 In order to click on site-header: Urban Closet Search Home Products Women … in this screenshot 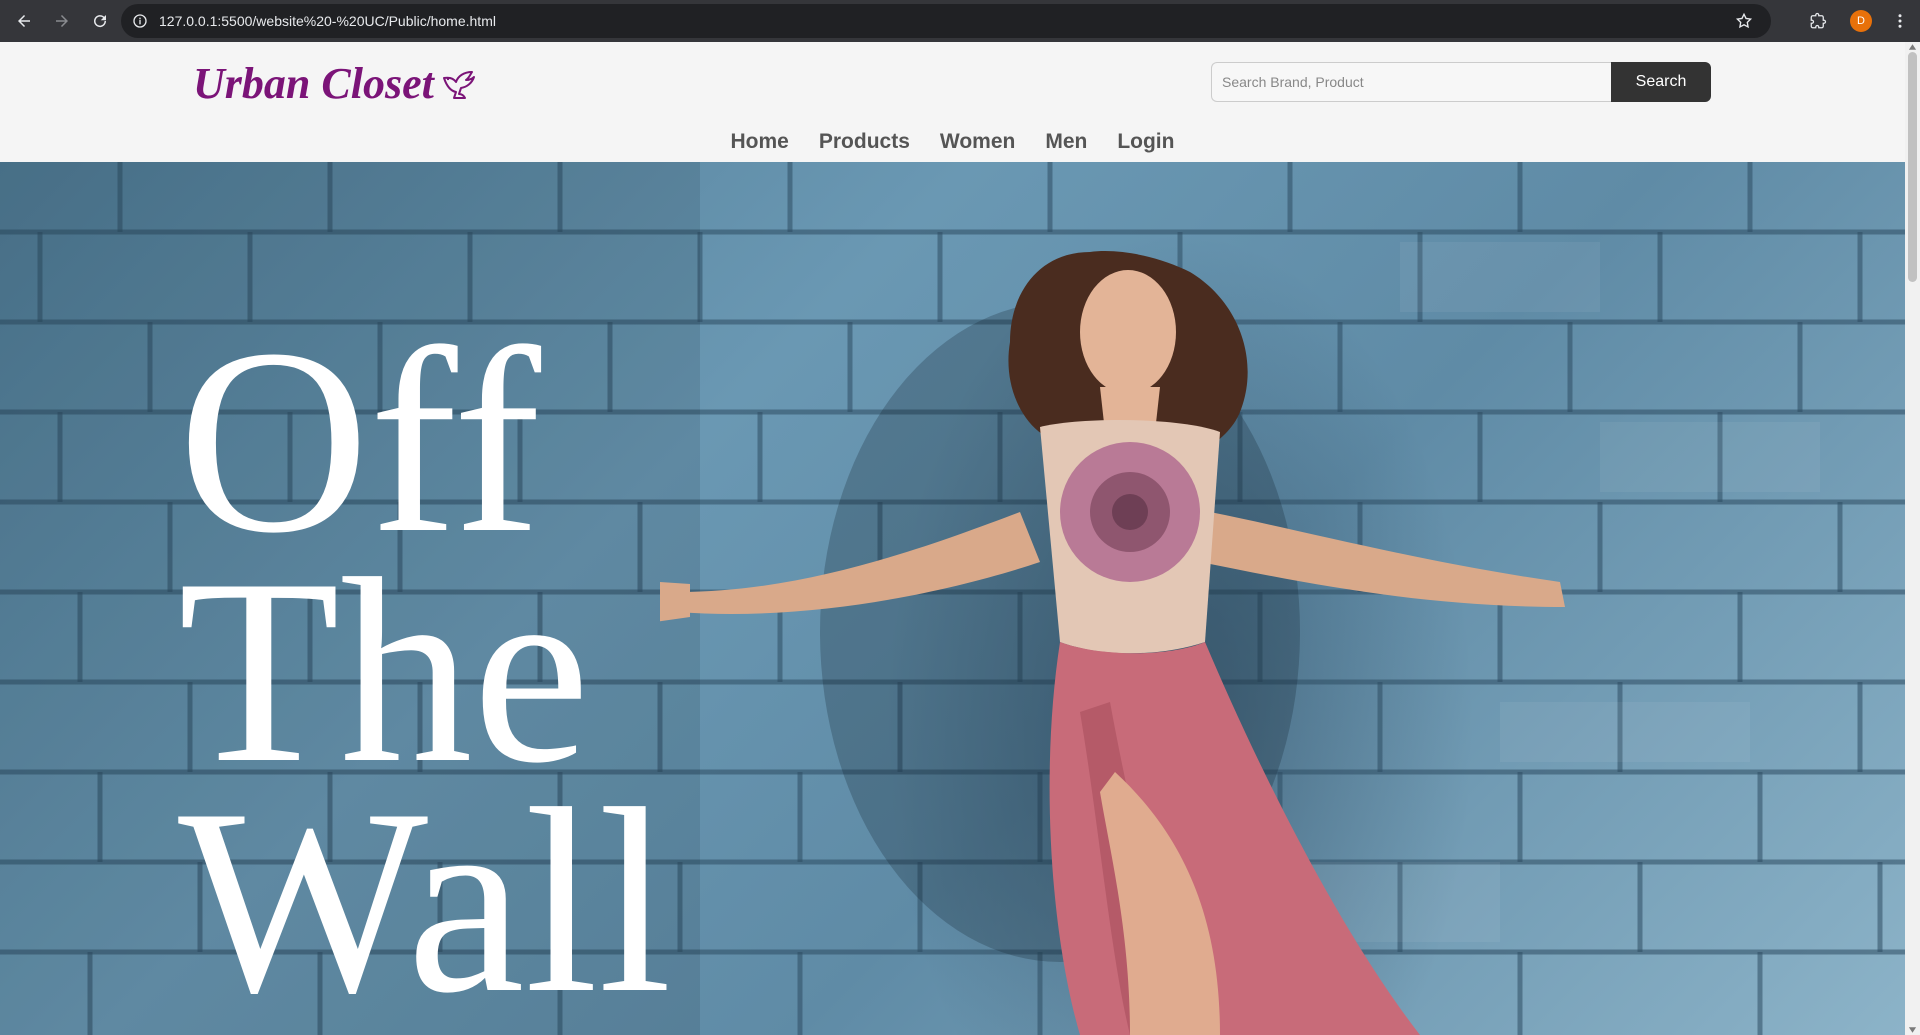, I will do `click(952, 102)`.